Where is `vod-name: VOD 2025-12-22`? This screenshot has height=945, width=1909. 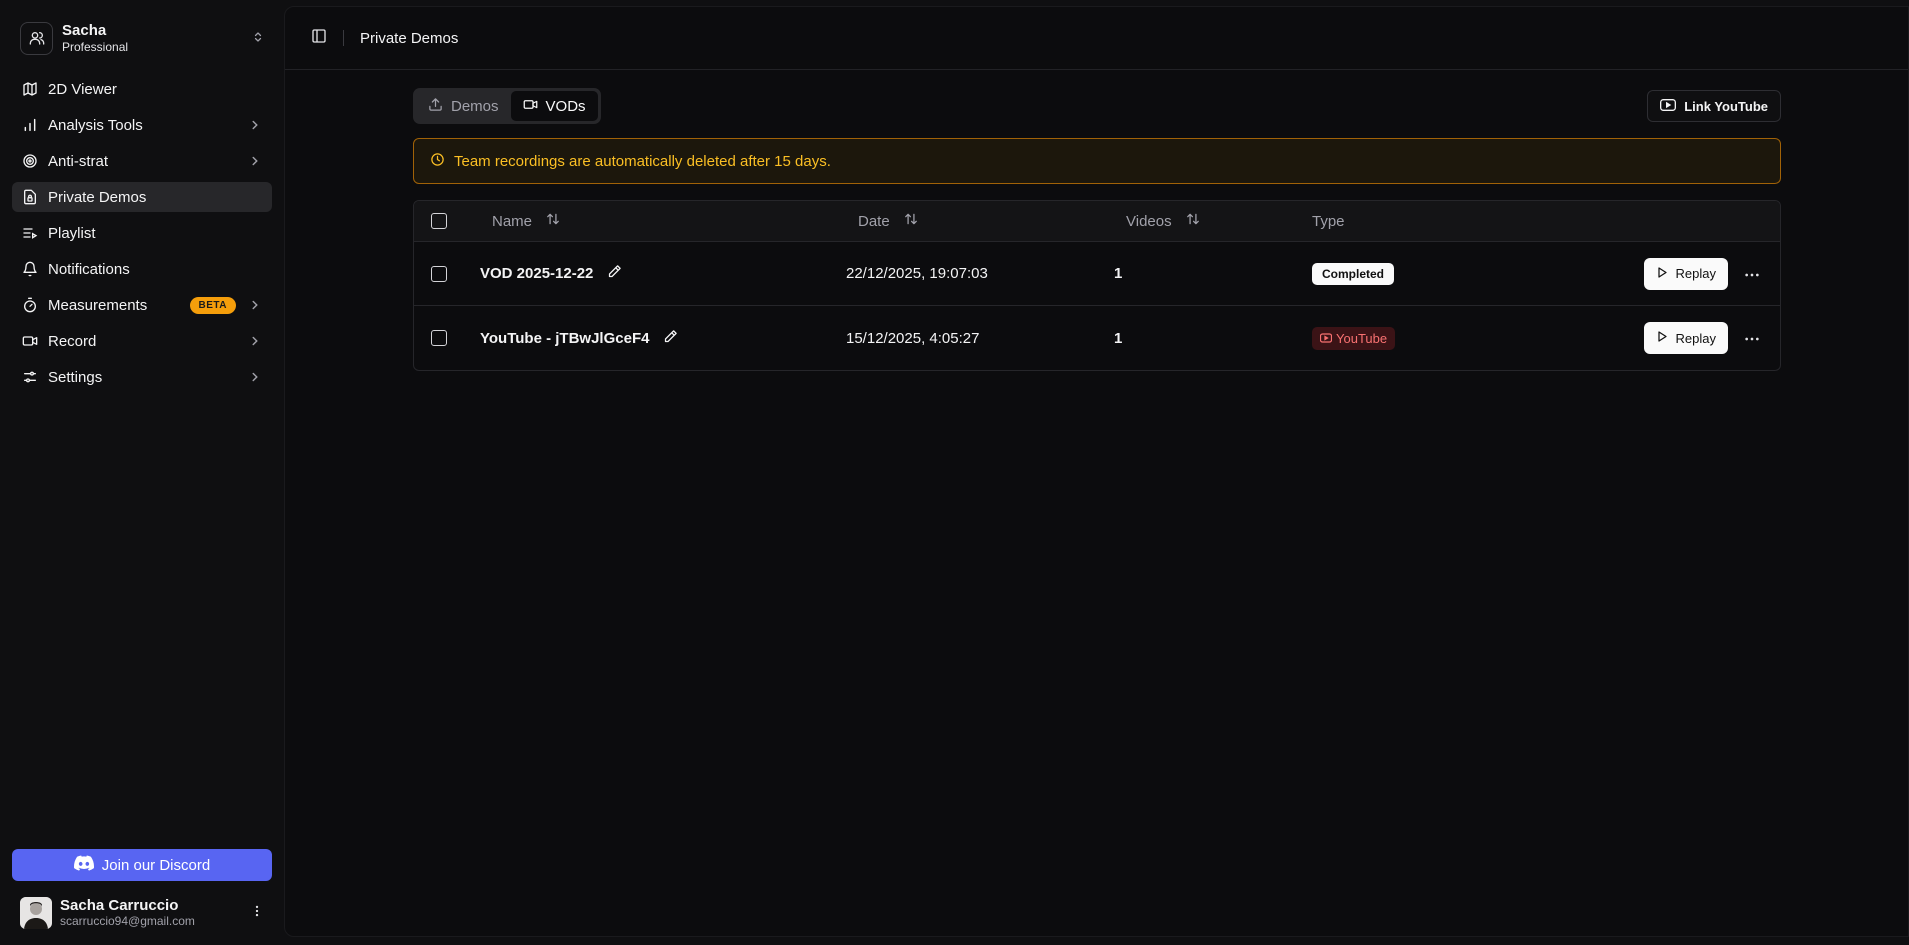
vod-name: VOD 2025-12-22 is located at coordinates (537, 273).